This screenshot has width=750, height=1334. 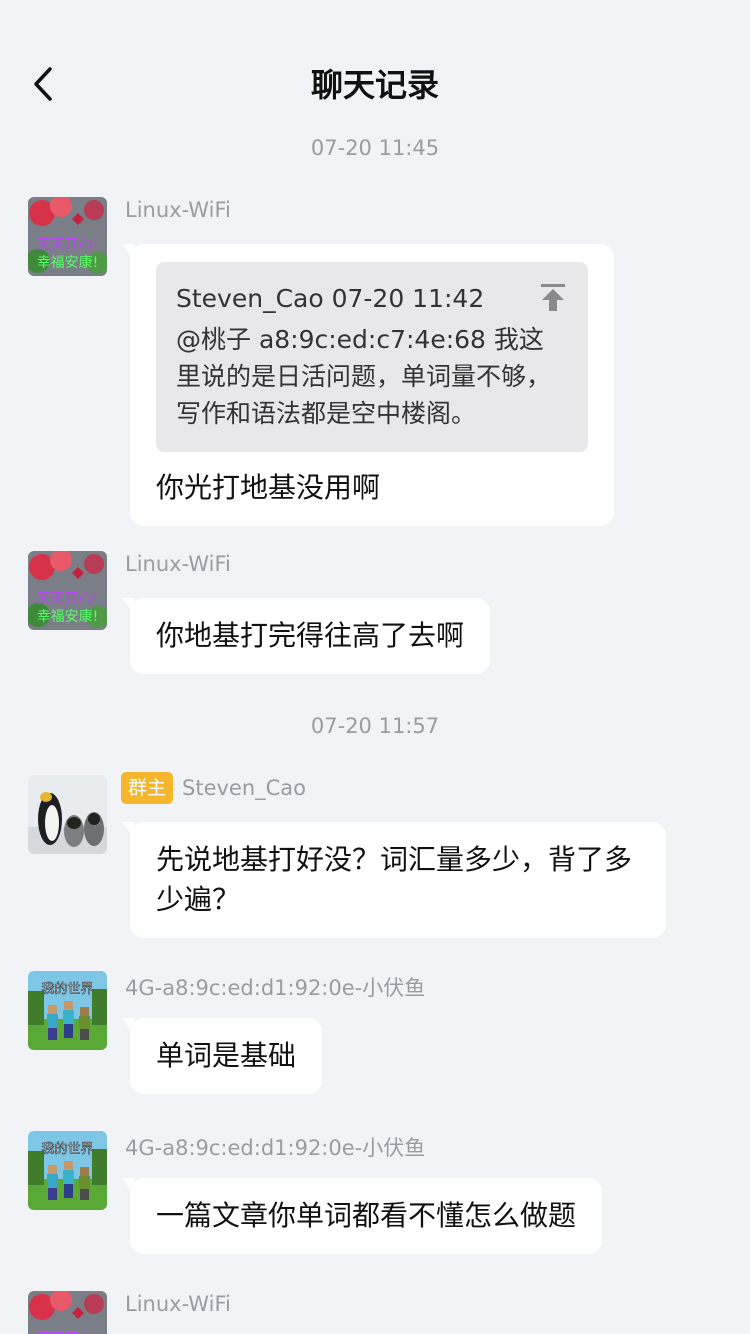 I want to click on message-bubble: 一篇文章你单词都看不懂怎么做题, so click(x=362, y=1216).